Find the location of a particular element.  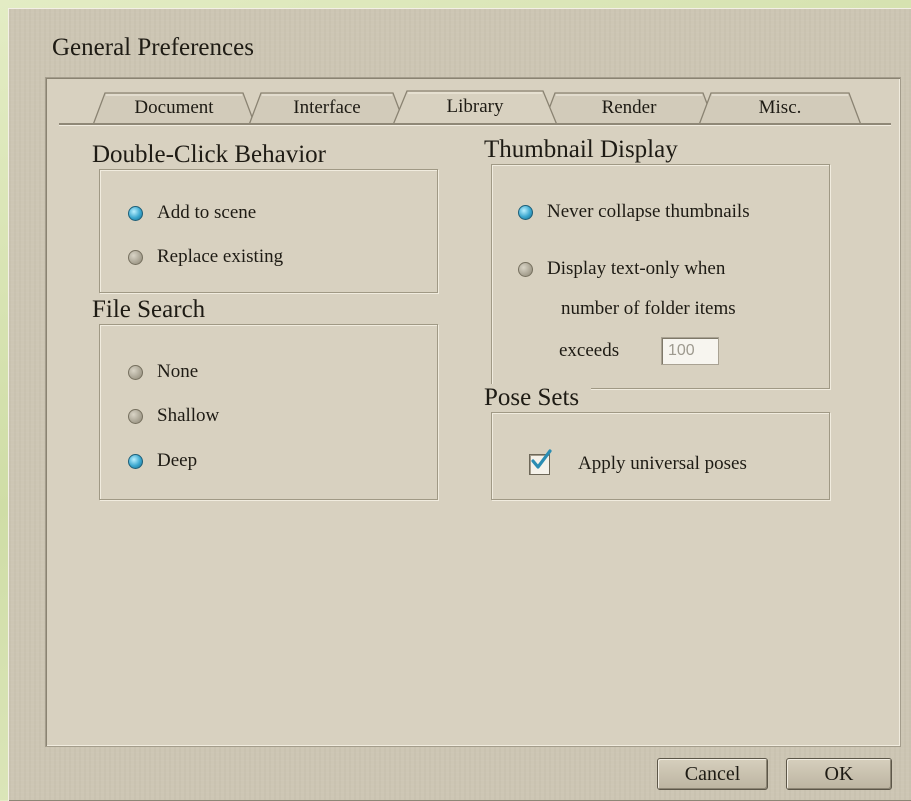

cancel-button: Cancel is located at coordinates (712, 774).